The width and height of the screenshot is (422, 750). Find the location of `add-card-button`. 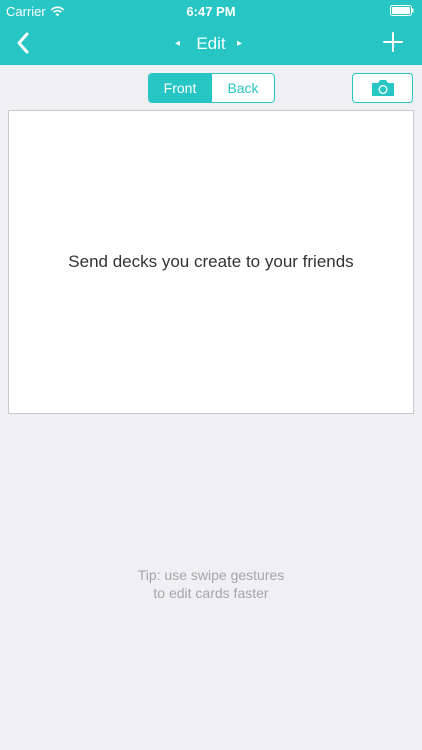

add-card-button is located at coordinates (393, 42).